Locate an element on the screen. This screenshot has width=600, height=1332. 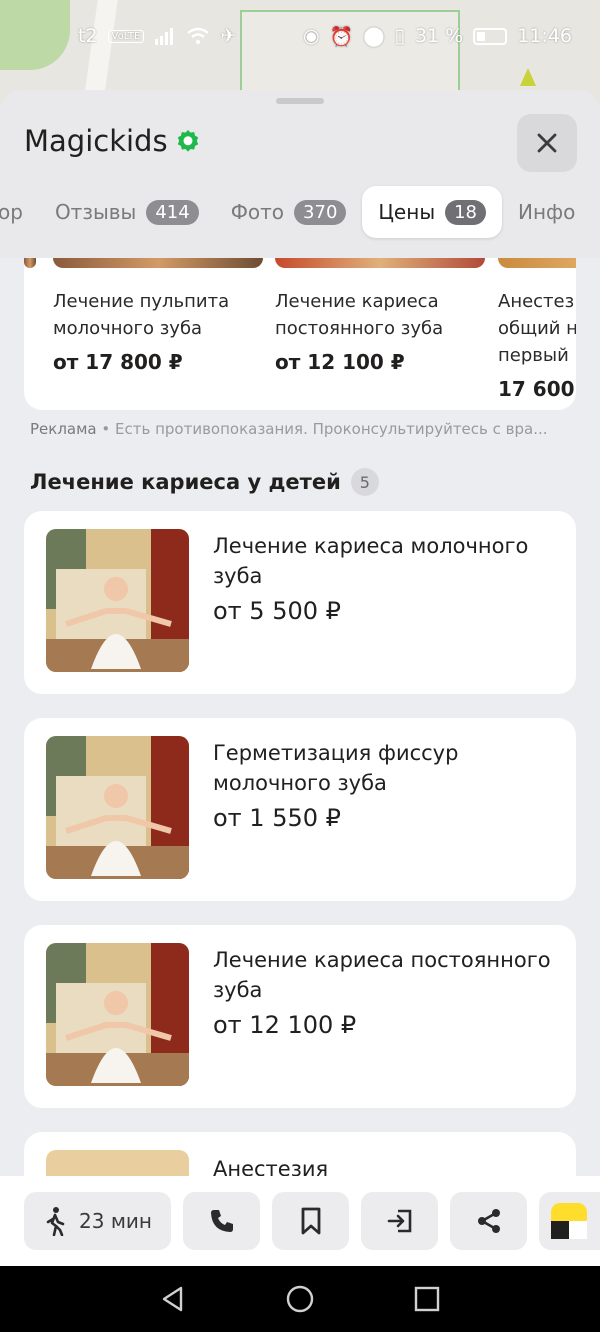
action-bar: 23 мин is located at coordinates (300, 1221).